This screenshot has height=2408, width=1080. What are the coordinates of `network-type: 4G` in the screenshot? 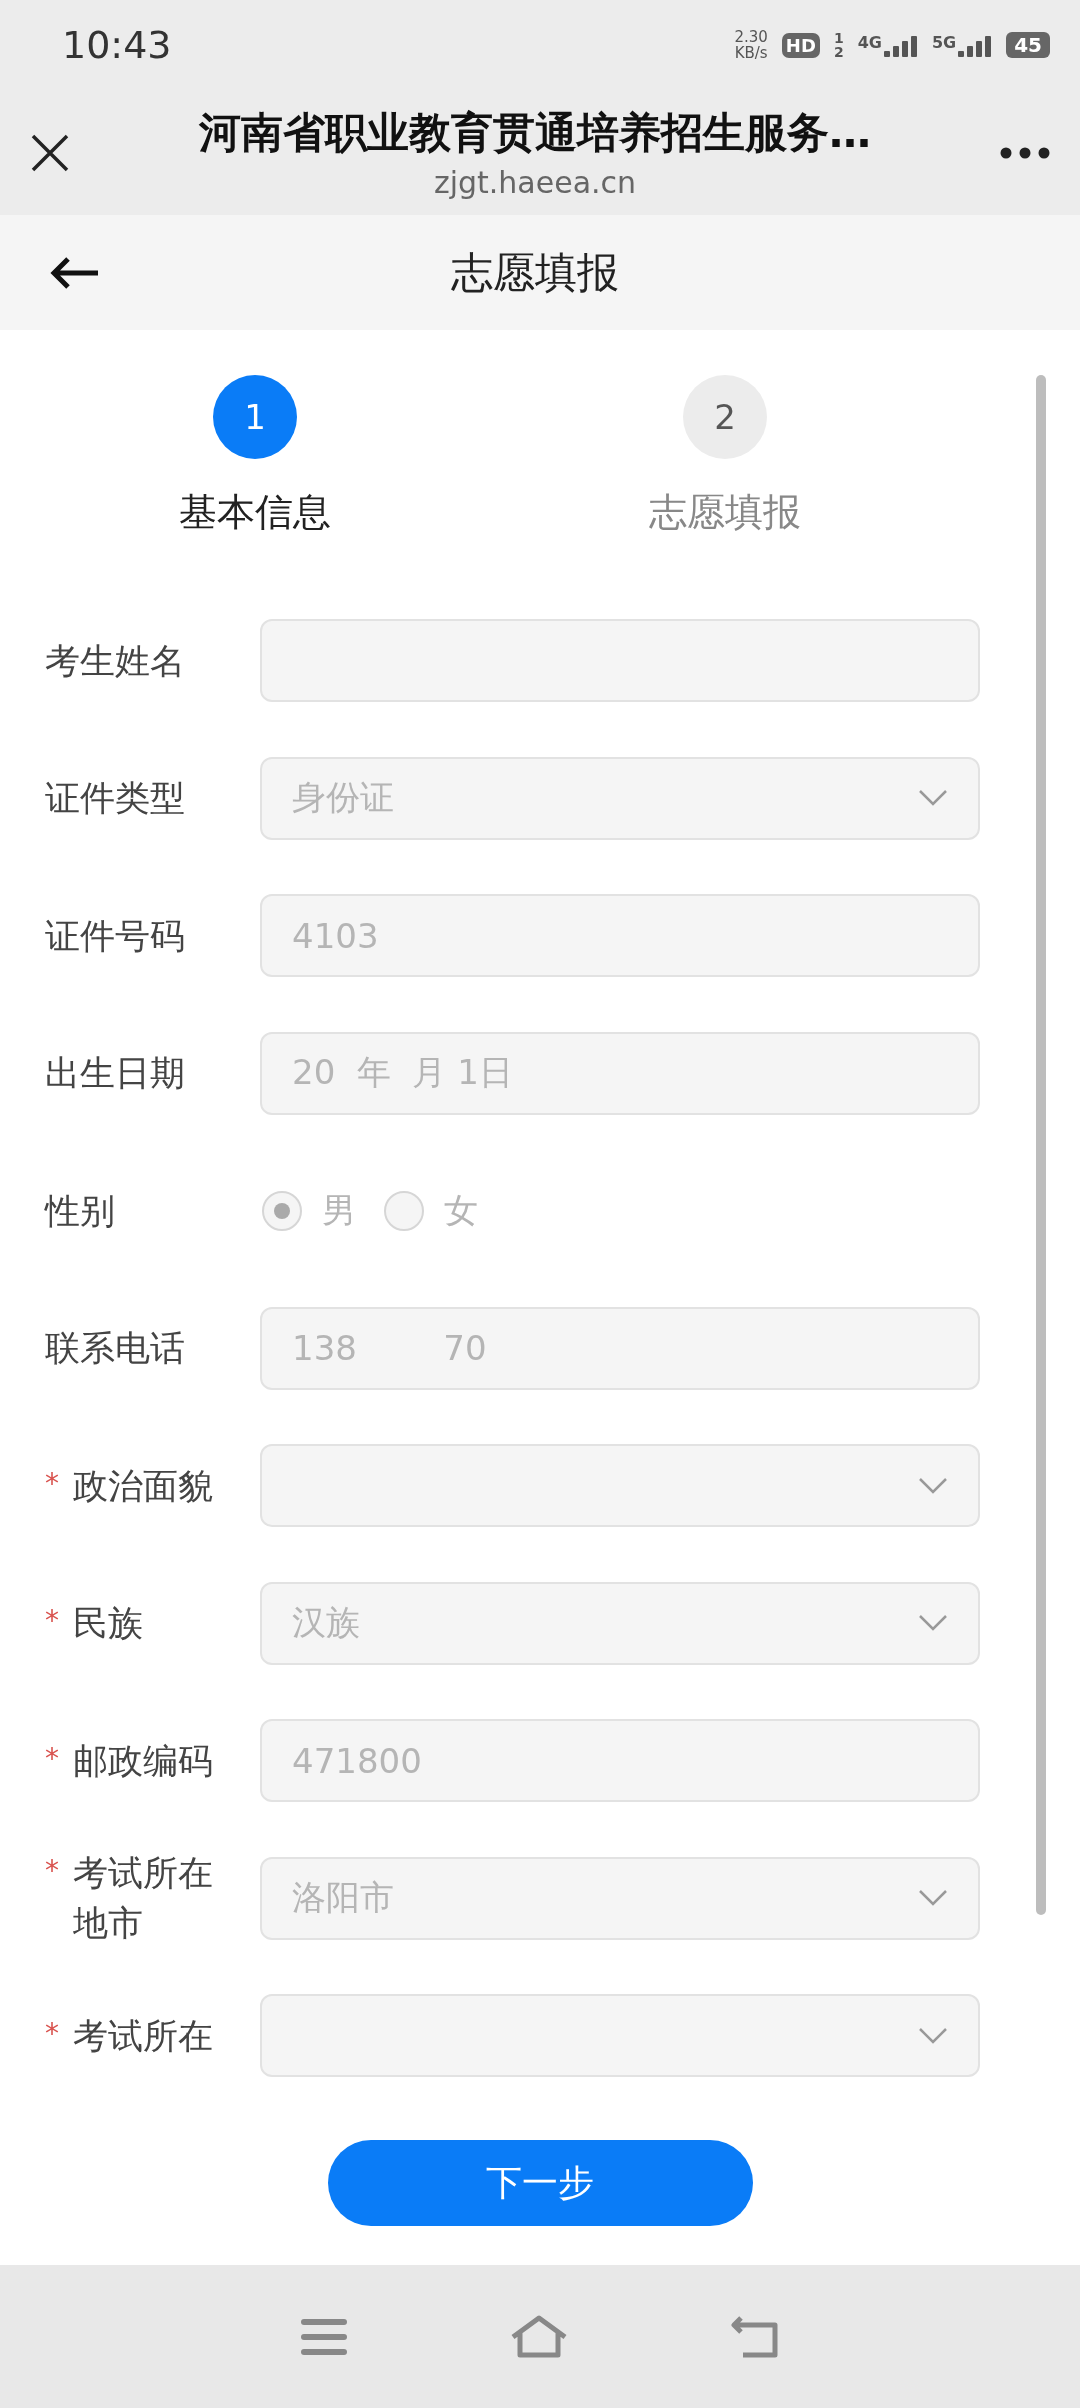 It's located at (869, 42).